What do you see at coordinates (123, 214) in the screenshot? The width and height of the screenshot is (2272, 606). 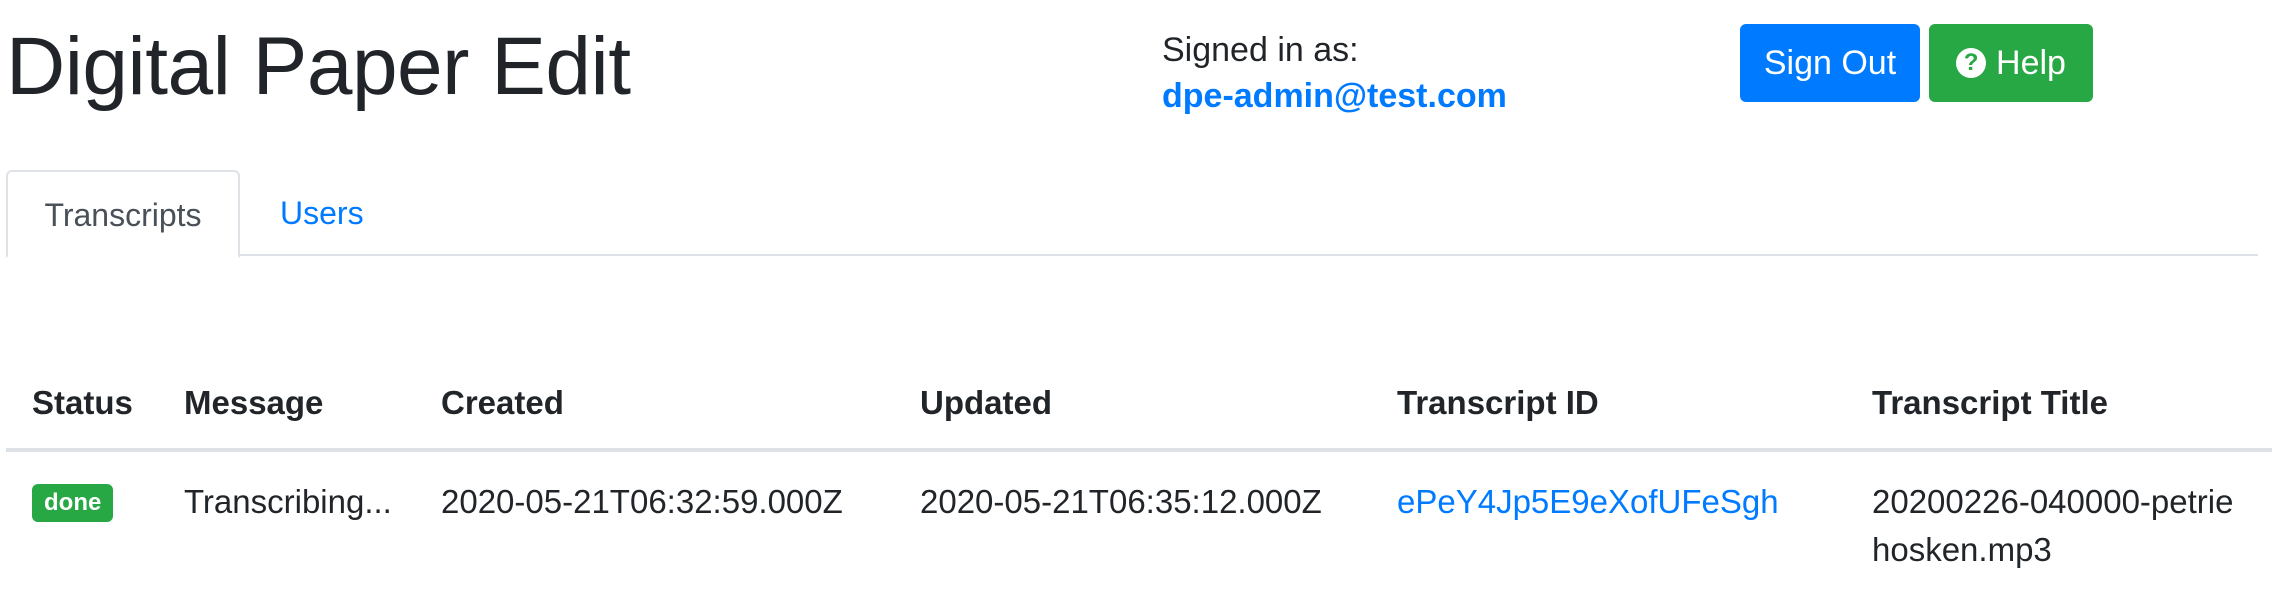 I see `tab-transcripts: Transcripts` at bounding box center [123, 214].